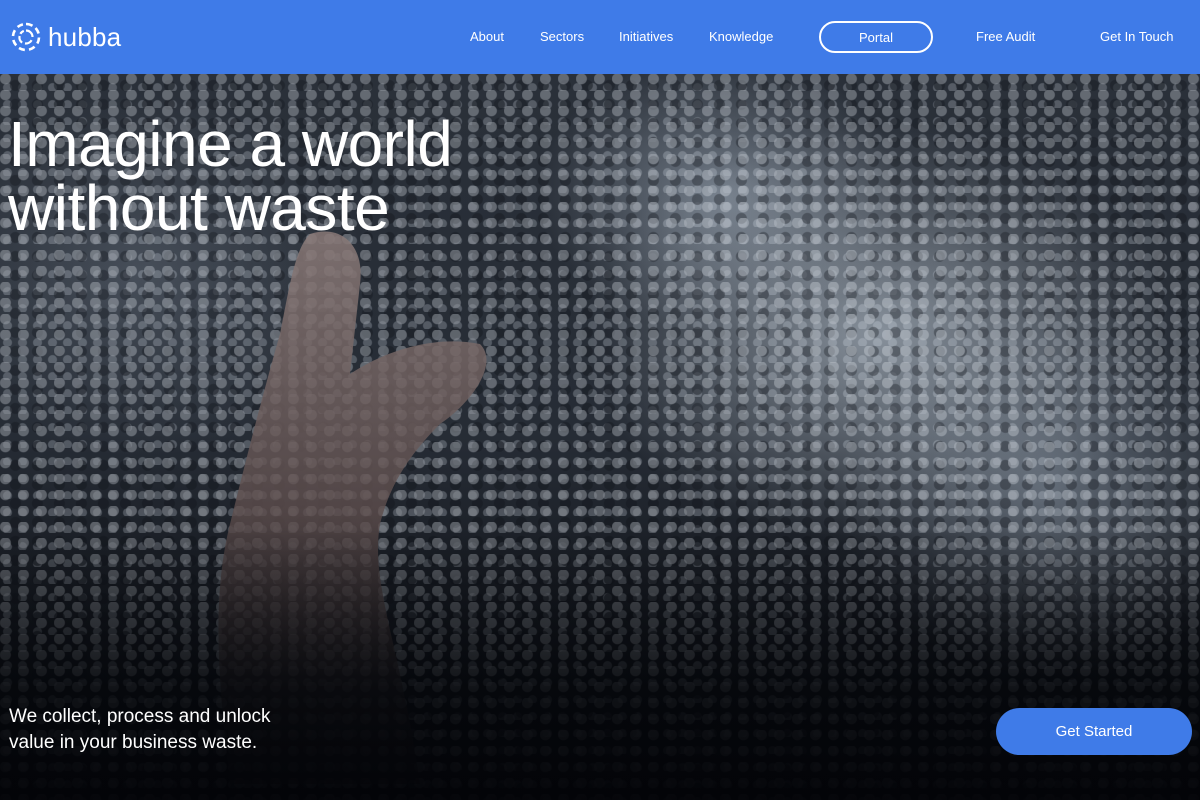 This screenshot has width=1200, height=800. I want to click on get-started-button: Get Started, so click(1094, 731).